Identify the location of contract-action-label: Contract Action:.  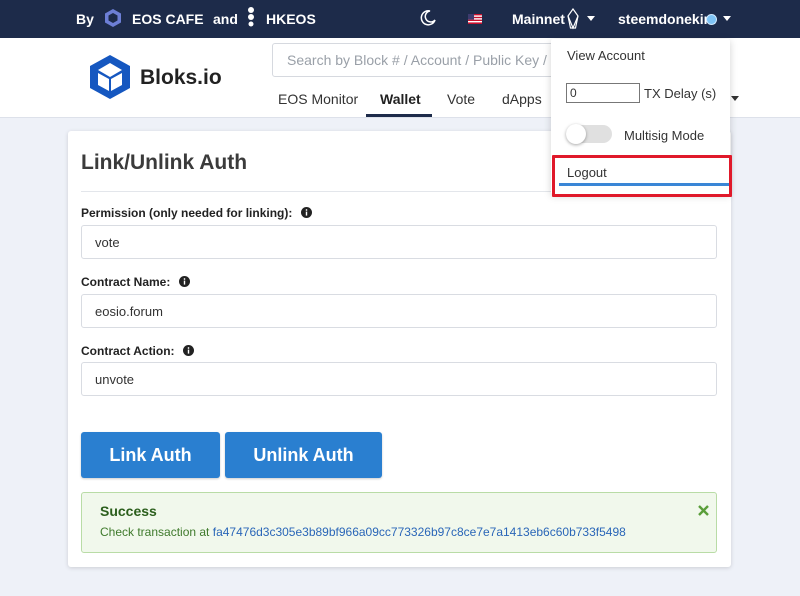
(137, 351).